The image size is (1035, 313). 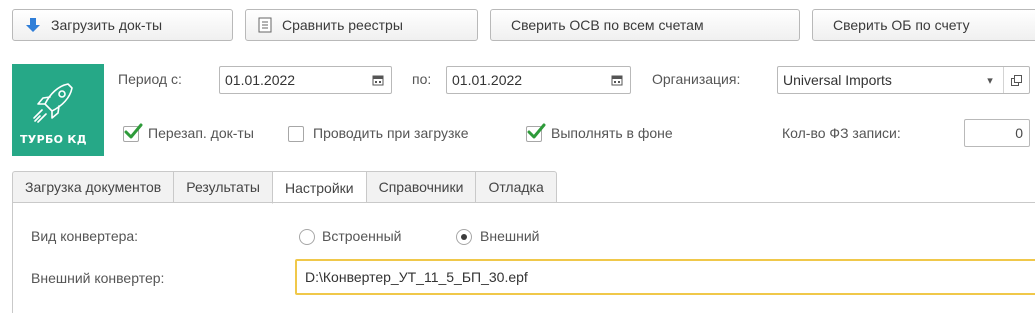 I want to click on turbo-kd-logo: ТУРБО КД, so click(x=58, y=110).